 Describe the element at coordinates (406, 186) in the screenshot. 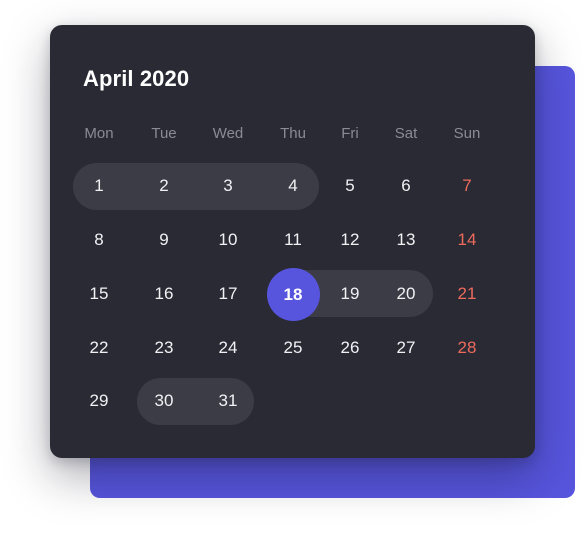

I see `day-6: 6` at that location.